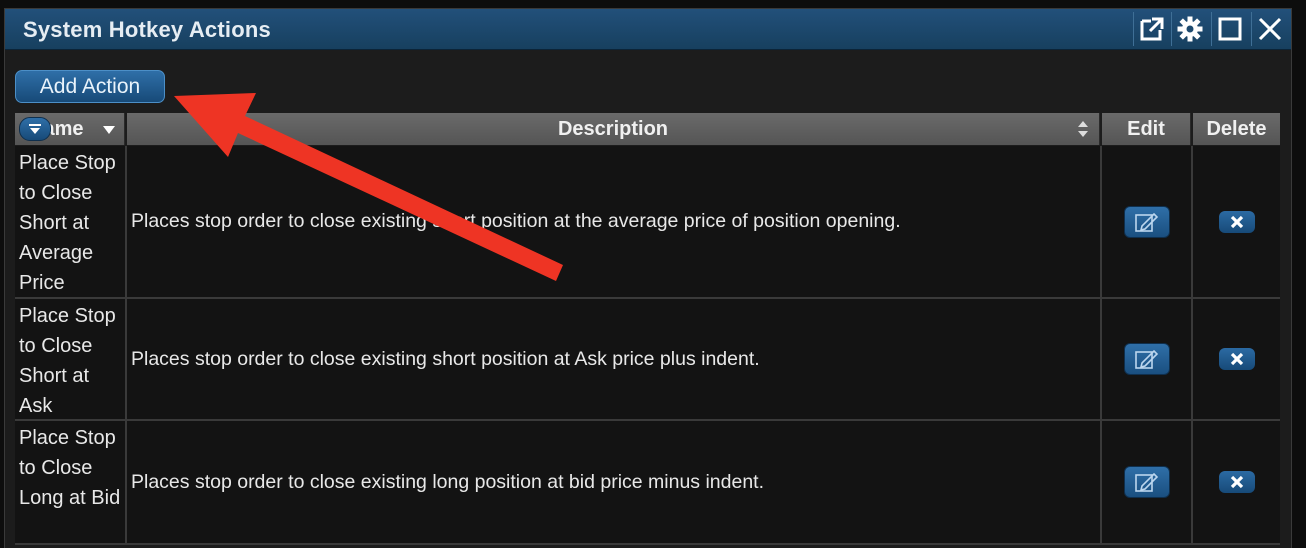  I want to click on row-name: Place Stop to Close Short at Ask, so click(71, 359).